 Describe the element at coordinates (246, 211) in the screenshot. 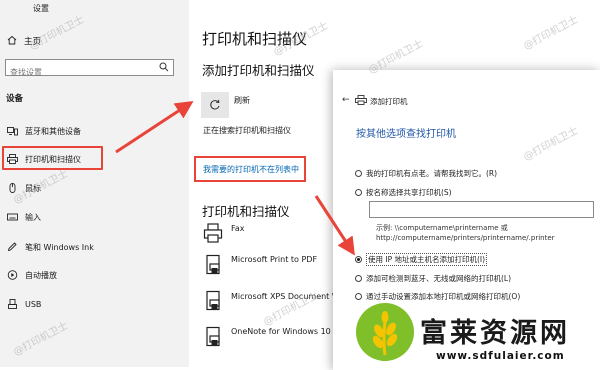

I see `printers-section-title: 打印机和扫描仪` at that location.